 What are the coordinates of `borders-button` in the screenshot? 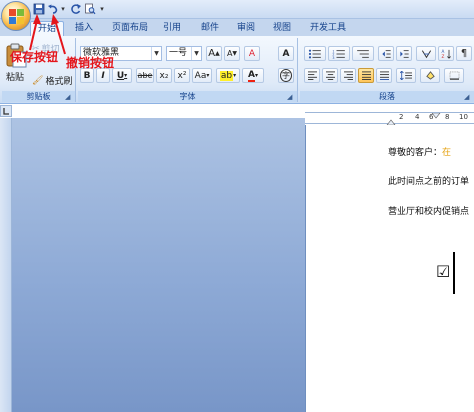 It's located at (454, 75).